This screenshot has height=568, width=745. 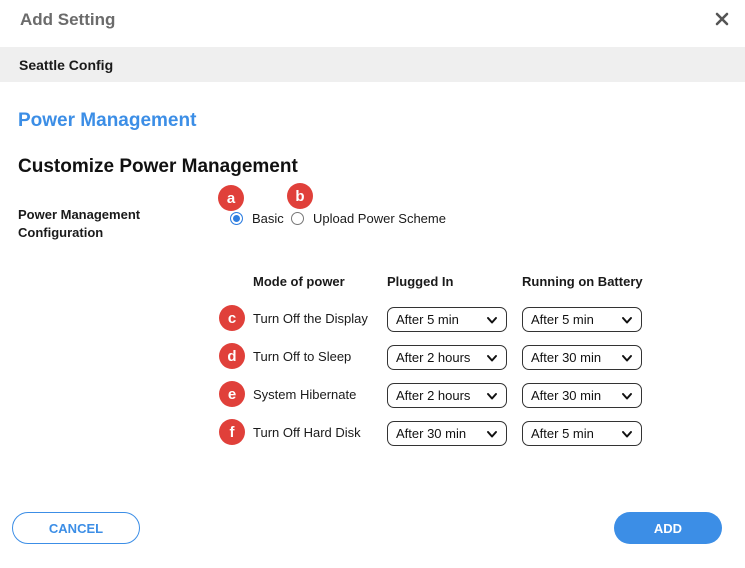 I want to click on select-hard-disk-plugged: After 30 min, so click(x=447, y=433).